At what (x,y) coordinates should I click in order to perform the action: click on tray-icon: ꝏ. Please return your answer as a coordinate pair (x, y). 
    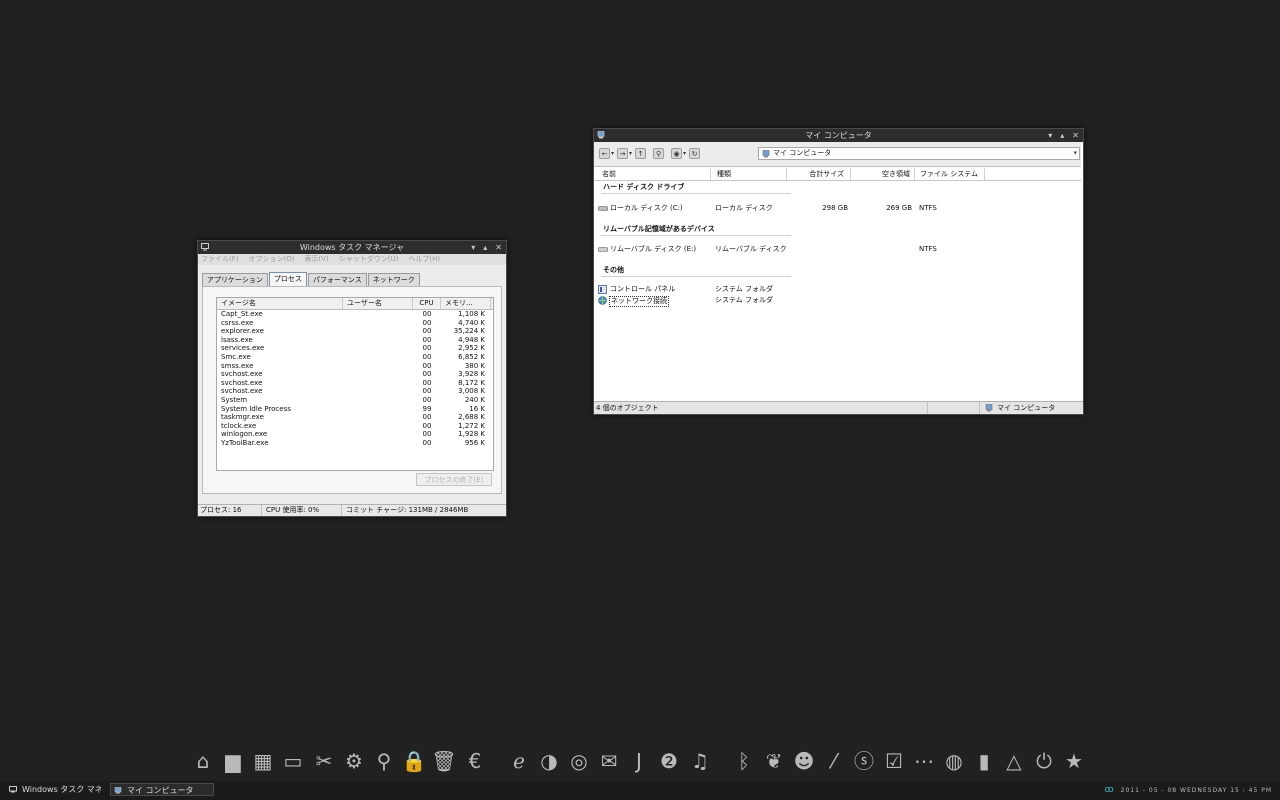
    Looking at the image, I should click on (1110, 790).